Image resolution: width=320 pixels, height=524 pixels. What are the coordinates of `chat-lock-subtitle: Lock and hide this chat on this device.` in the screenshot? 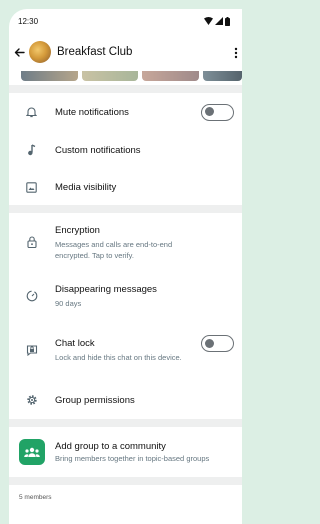 It's located at (118, 357).